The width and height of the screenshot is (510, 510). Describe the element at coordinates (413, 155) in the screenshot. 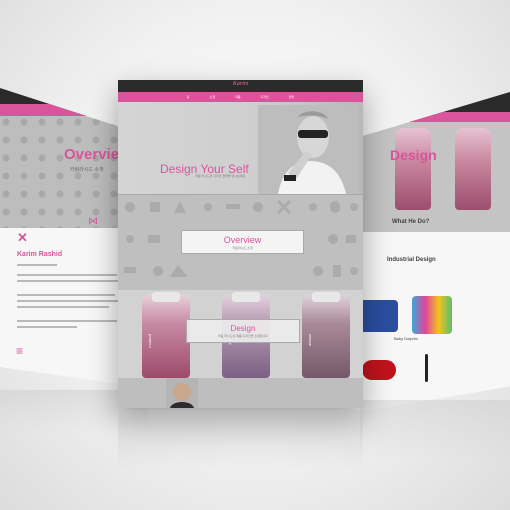

I see `right-page-title: Design` at that location.